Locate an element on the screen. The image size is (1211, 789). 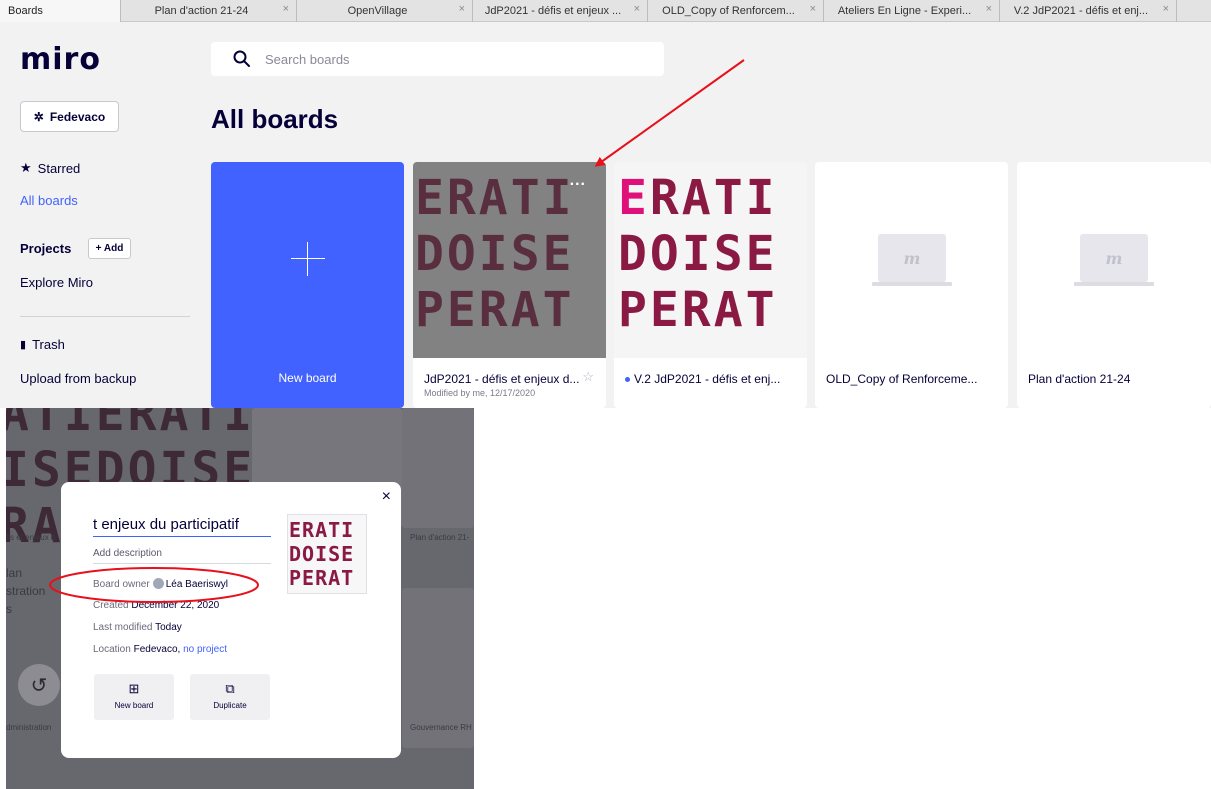
tab-label: OpenVillage is located at coordinates (377, 11).